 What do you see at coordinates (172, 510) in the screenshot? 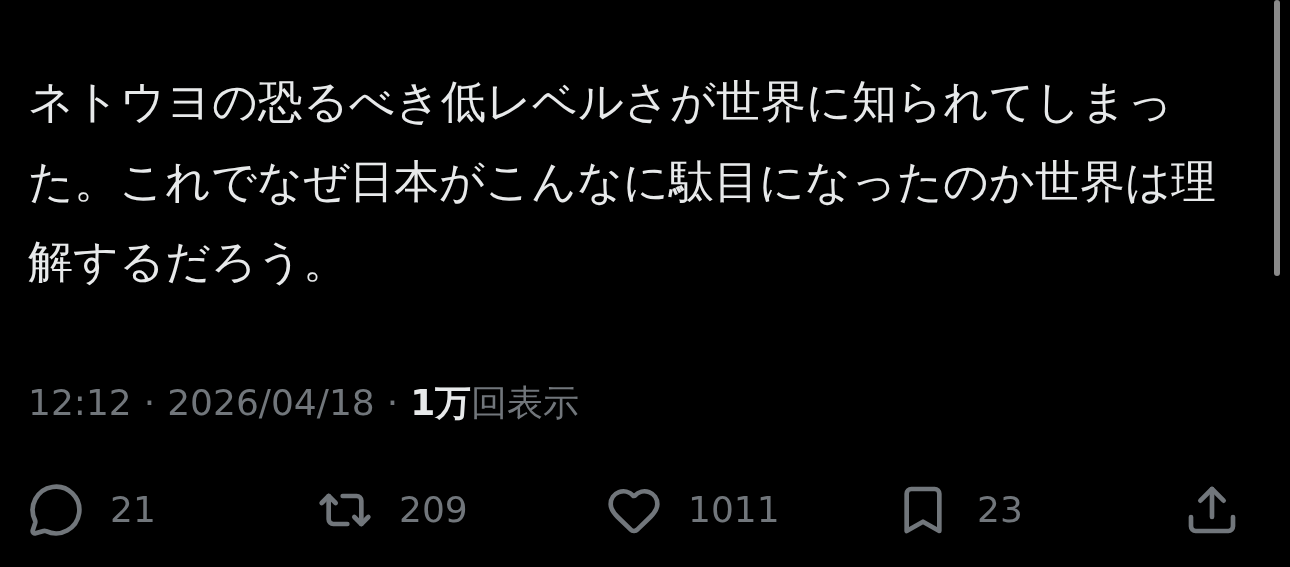
I see `reply-button: 21` at bounding box center [172, 510].